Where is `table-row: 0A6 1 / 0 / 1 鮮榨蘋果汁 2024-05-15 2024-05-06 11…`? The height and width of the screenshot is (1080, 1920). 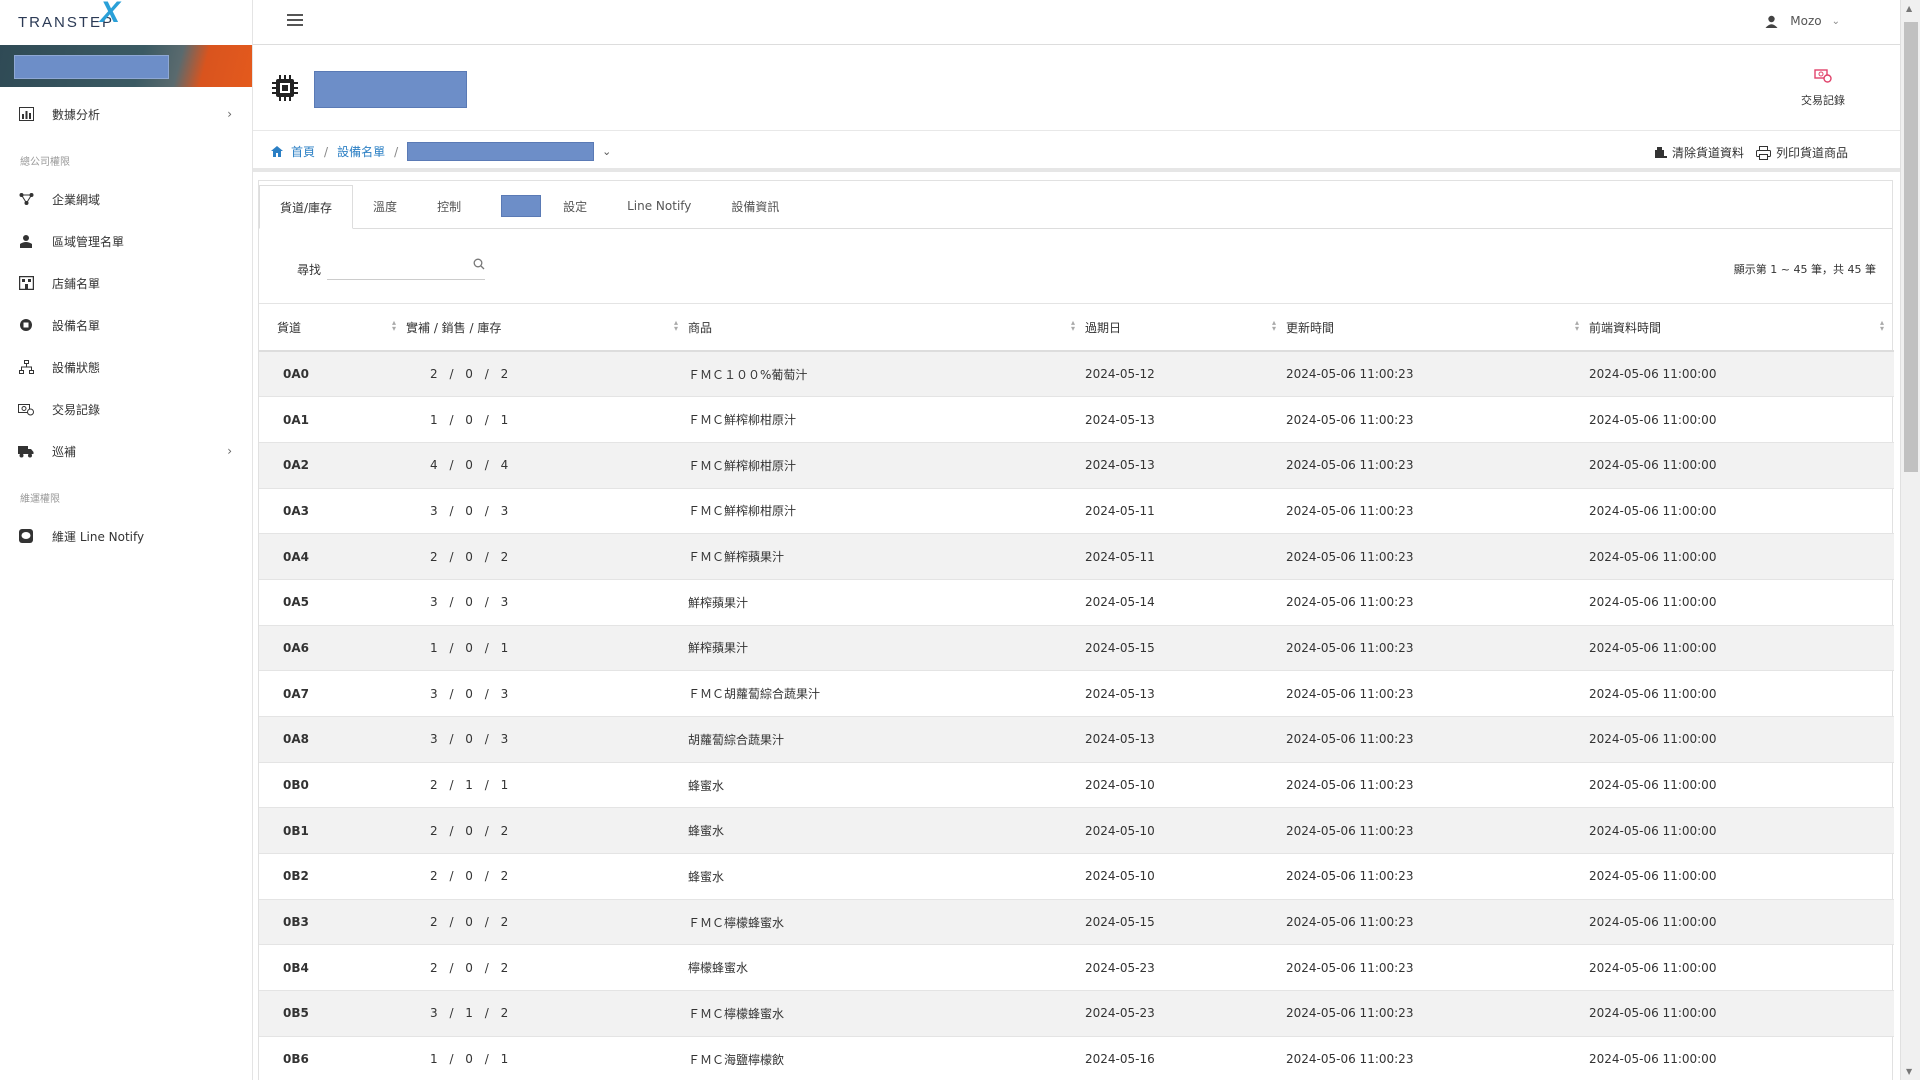 table-row: 0A6 1 / 0 / 1 鮮榨蘋果汁 2024-05-15 2024-05-06 11… is located at coordinates (1076, 648).